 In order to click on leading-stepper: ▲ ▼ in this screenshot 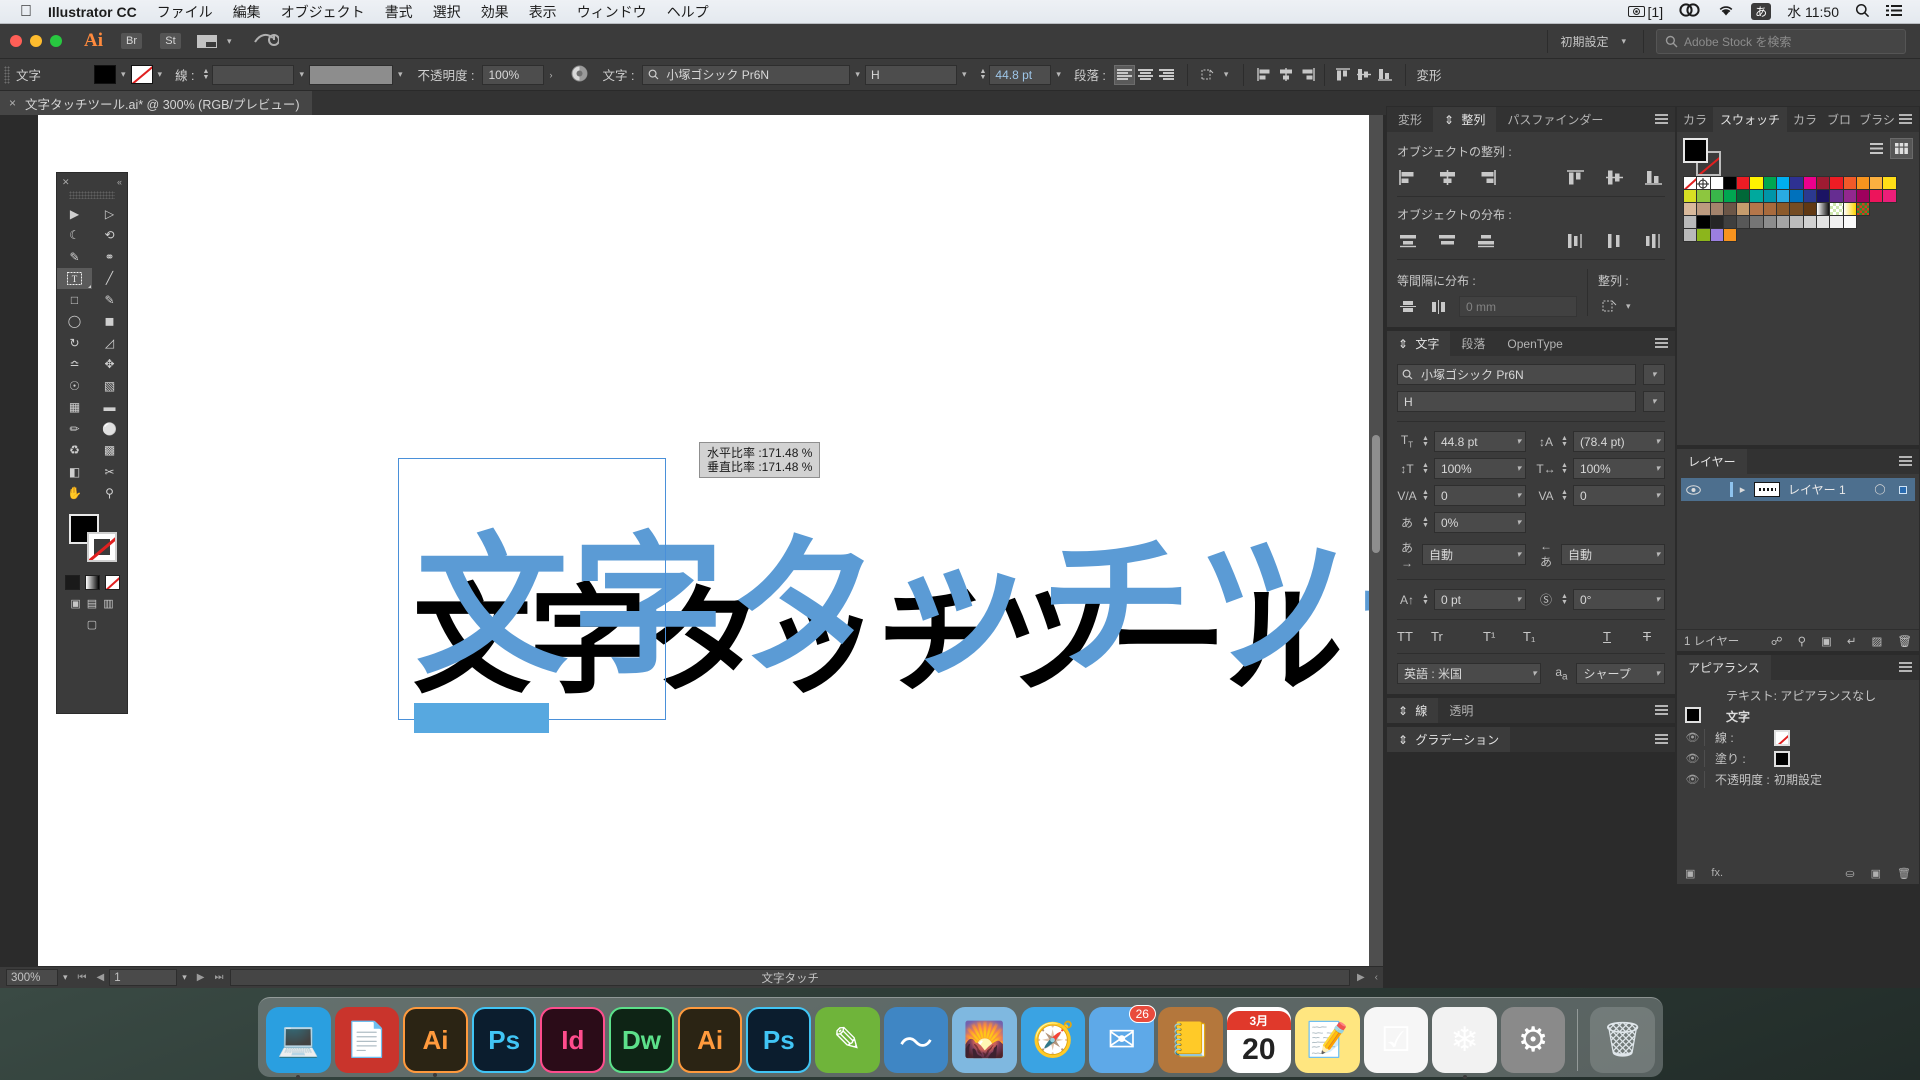, I will do `click(1564, 441)`.